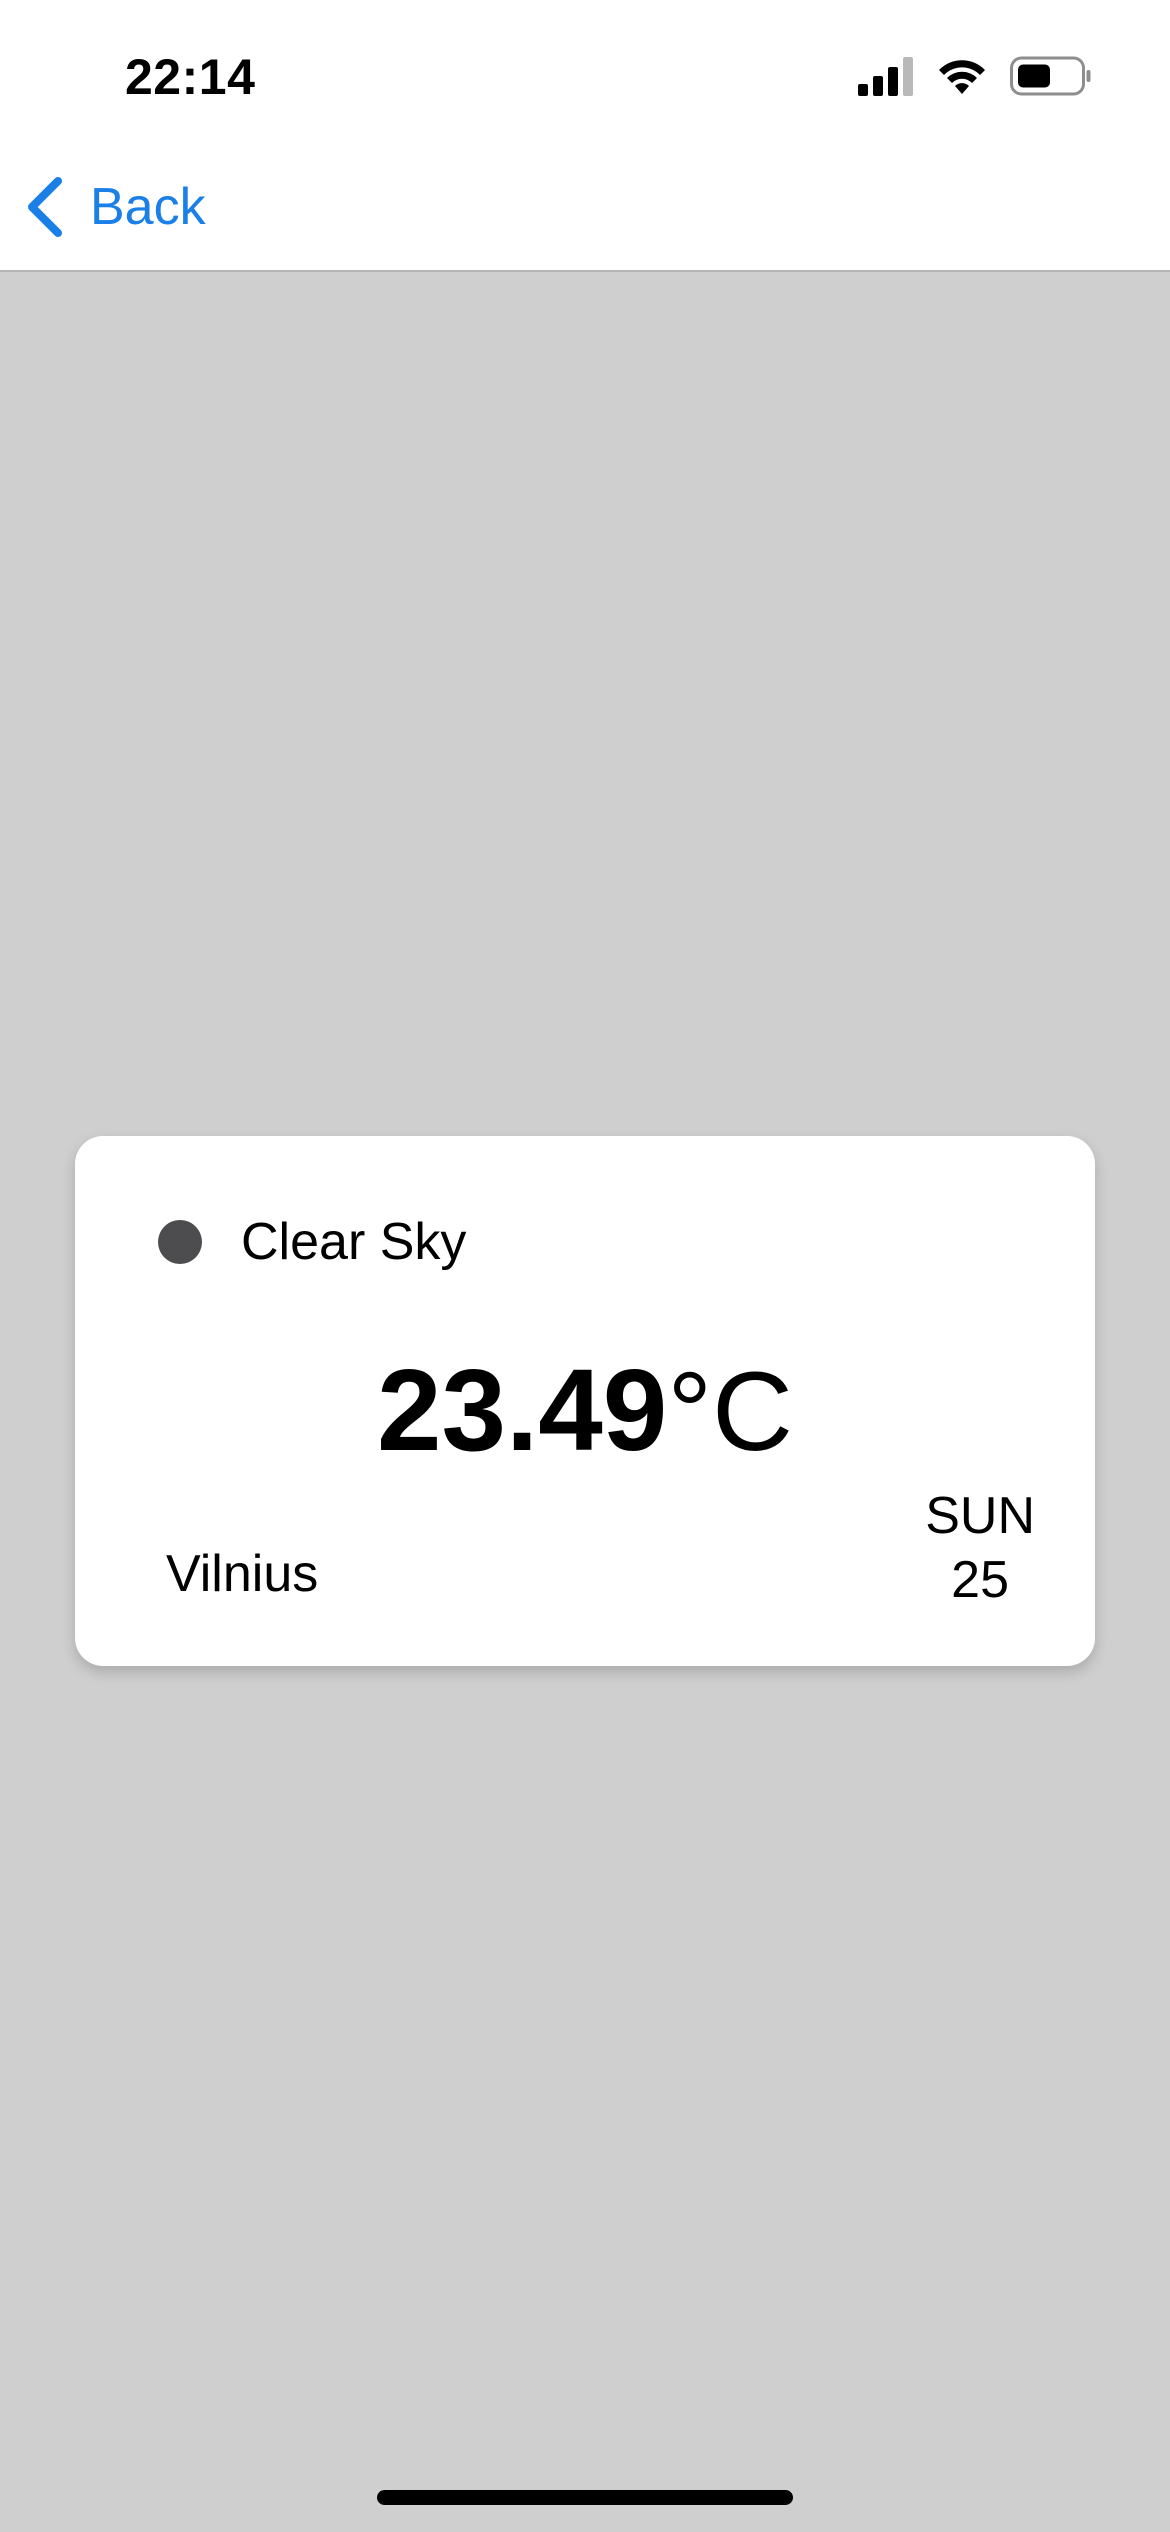  Describe the element at coordinates (148, 207) in the screenshot. I see `back-label: Back` at that location.